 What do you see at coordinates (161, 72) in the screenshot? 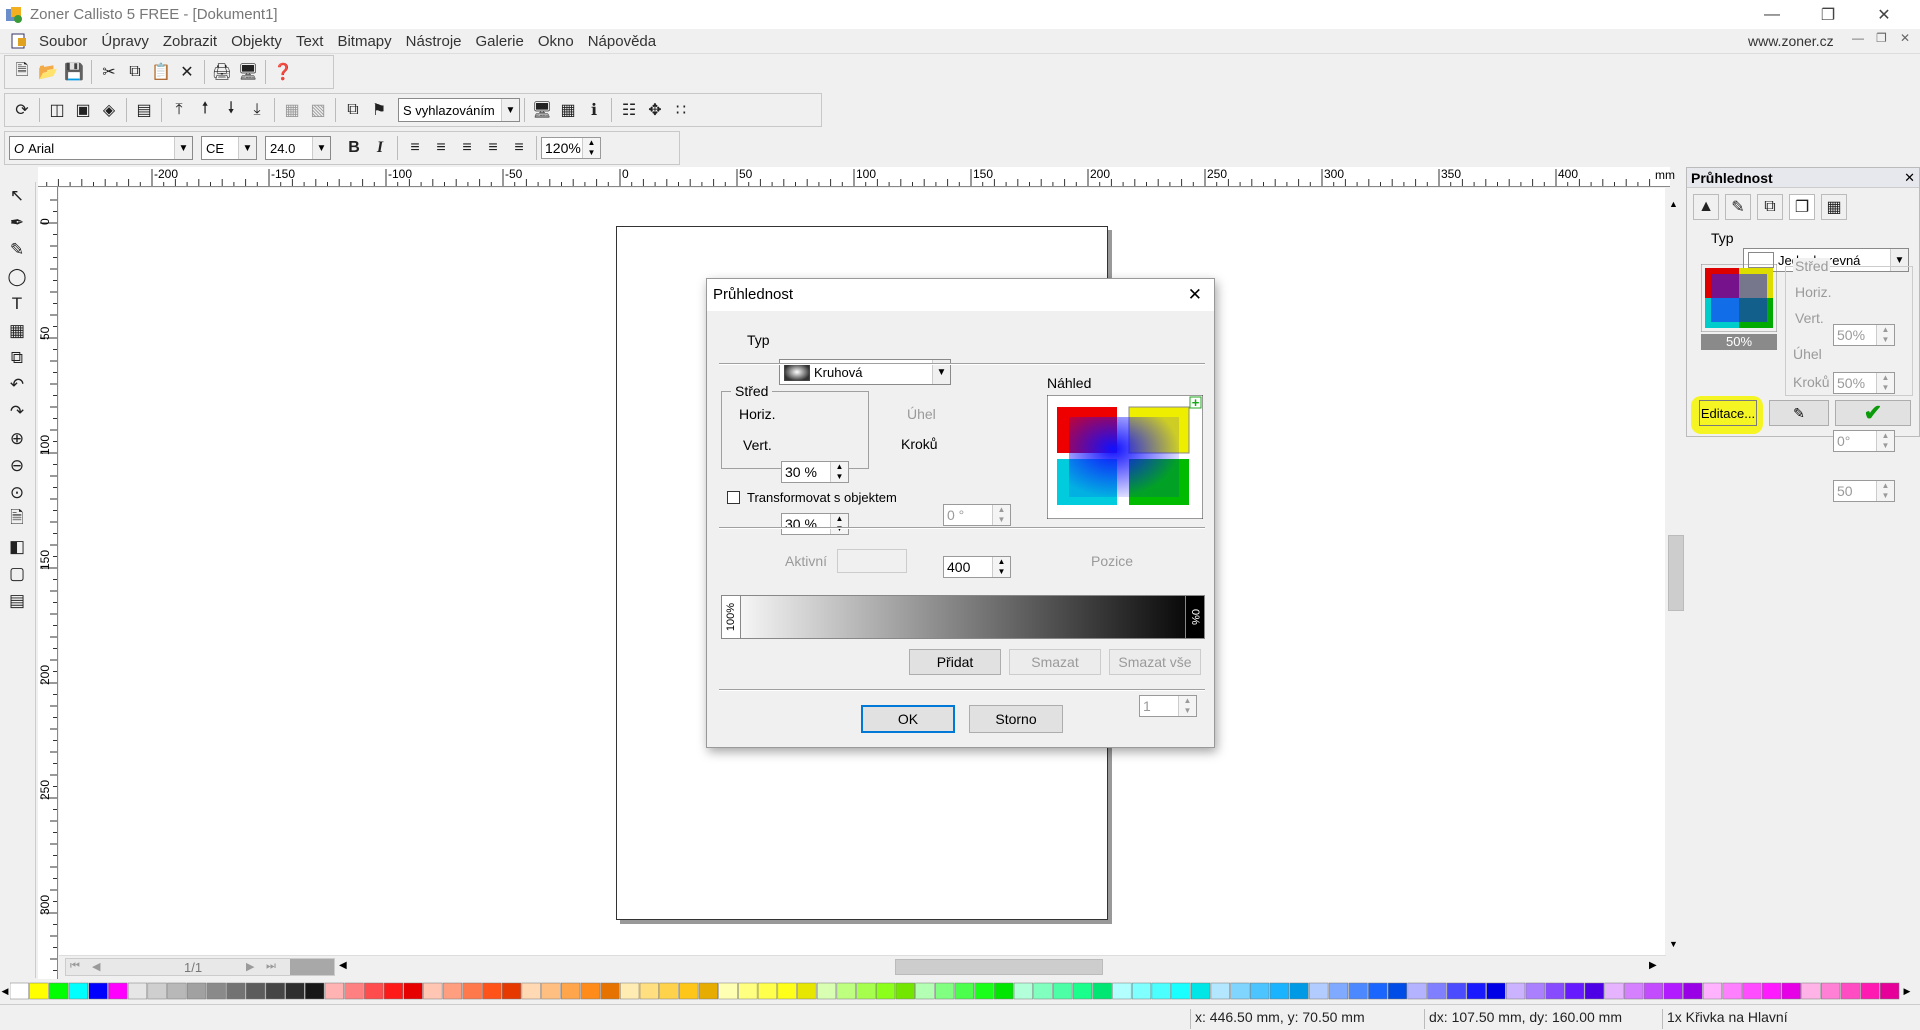
I see `paste-icon: 📋` at bounding box center [161, 72].